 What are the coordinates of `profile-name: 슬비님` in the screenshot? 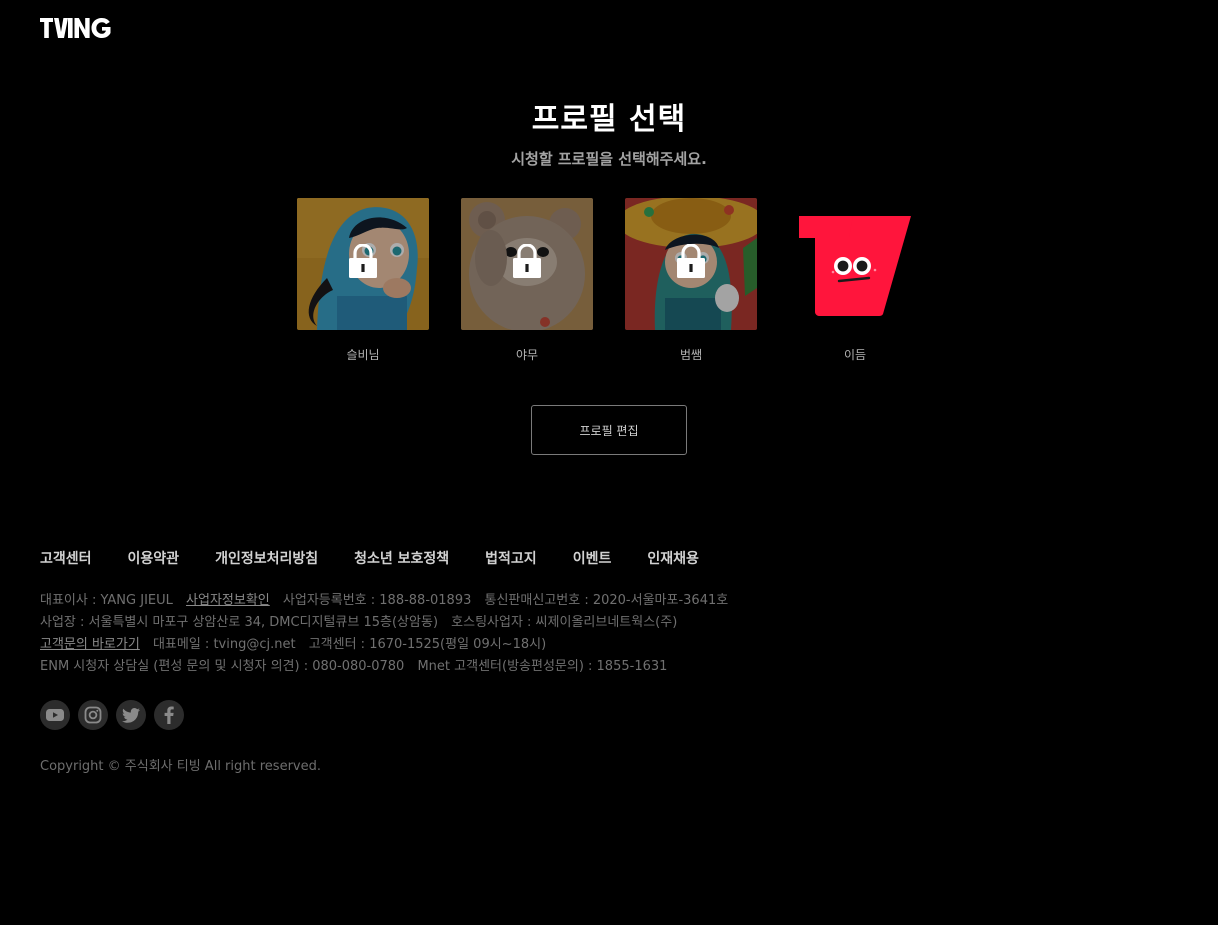 It's located at (363, 355).